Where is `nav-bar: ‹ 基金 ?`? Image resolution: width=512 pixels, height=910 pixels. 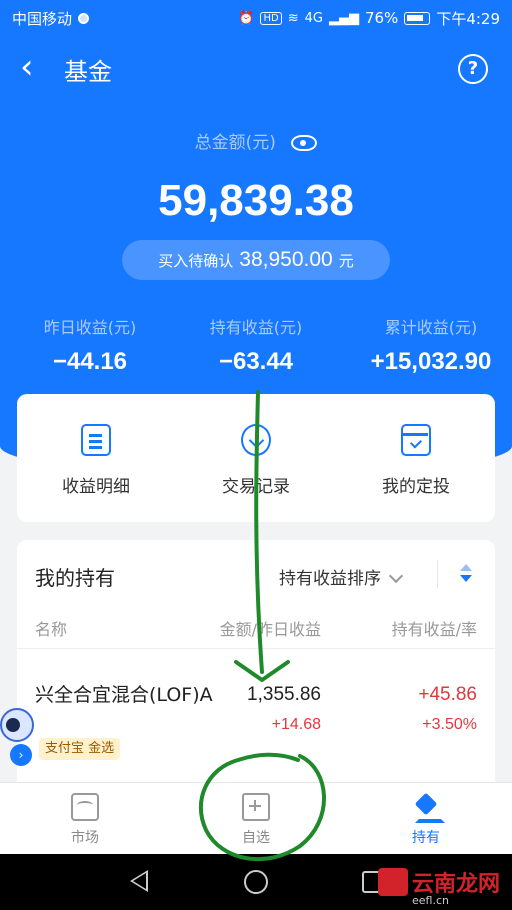 nav-bar: ‹ 基金 ? is located at coordinates (256, 68).